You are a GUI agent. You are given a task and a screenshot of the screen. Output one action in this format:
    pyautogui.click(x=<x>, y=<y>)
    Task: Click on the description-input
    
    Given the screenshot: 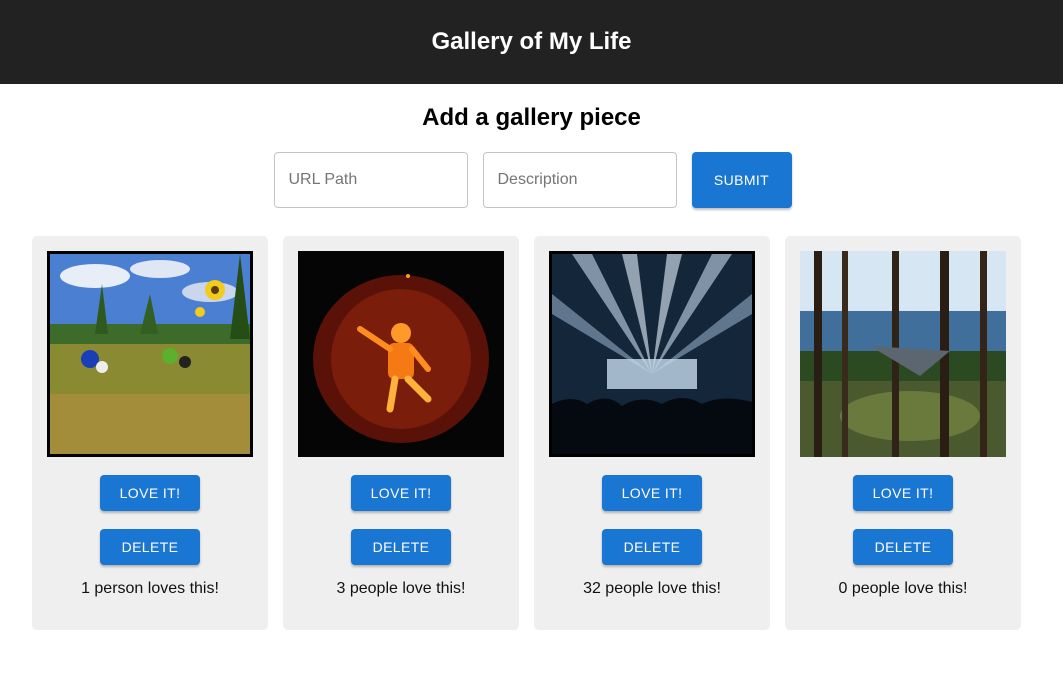 What is the action you would take?
    pyautogui.click(x=579, y=180)
    